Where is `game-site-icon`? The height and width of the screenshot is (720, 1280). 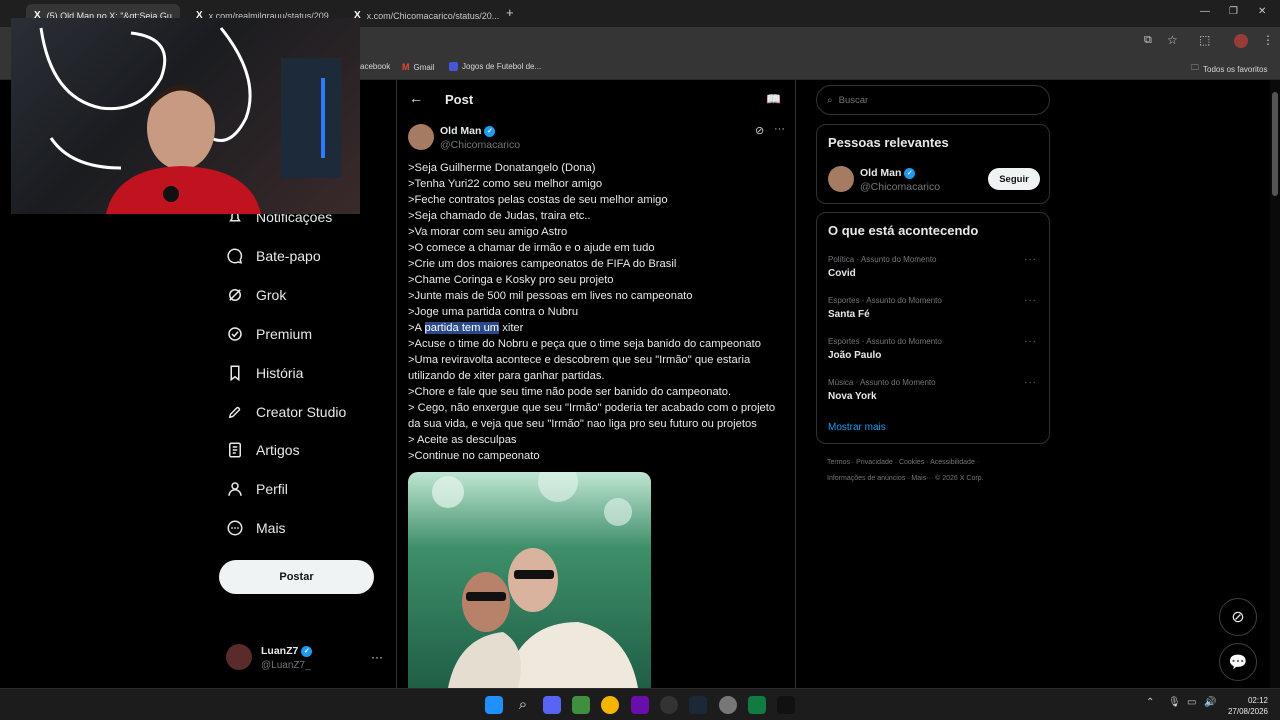 game-site-icon is located at coordinates (453, 66).